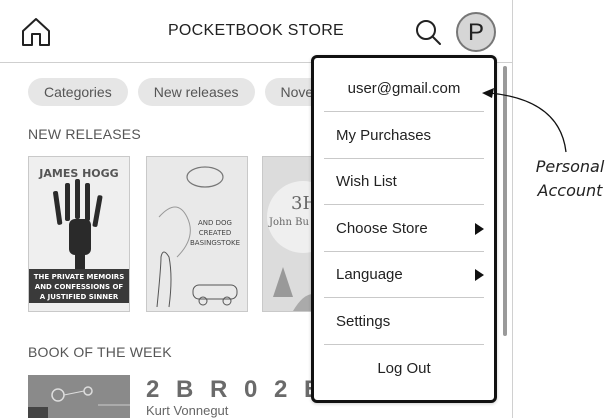  I want to click on menu-item-label: Wish List, so click(366, 181).